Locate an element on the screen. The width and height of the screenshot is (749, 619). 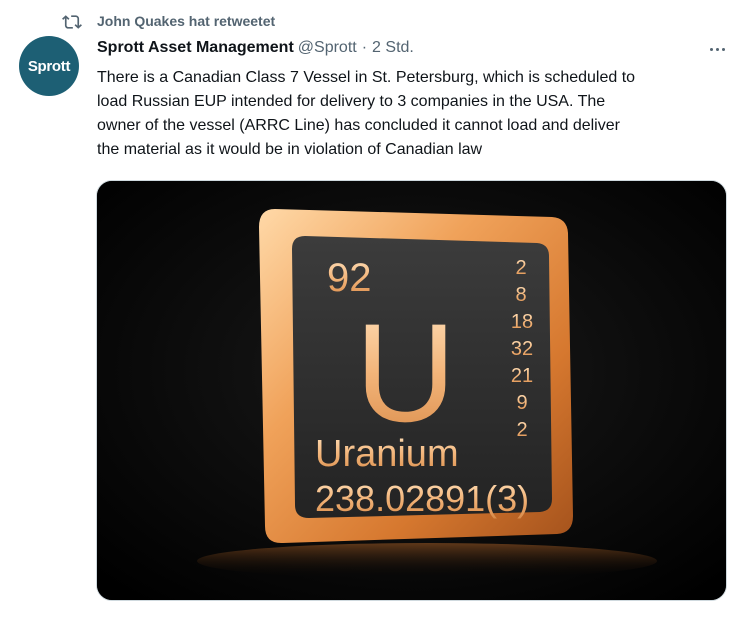
avatar-logo-text: Sprott is located at coordinates (49, 66).